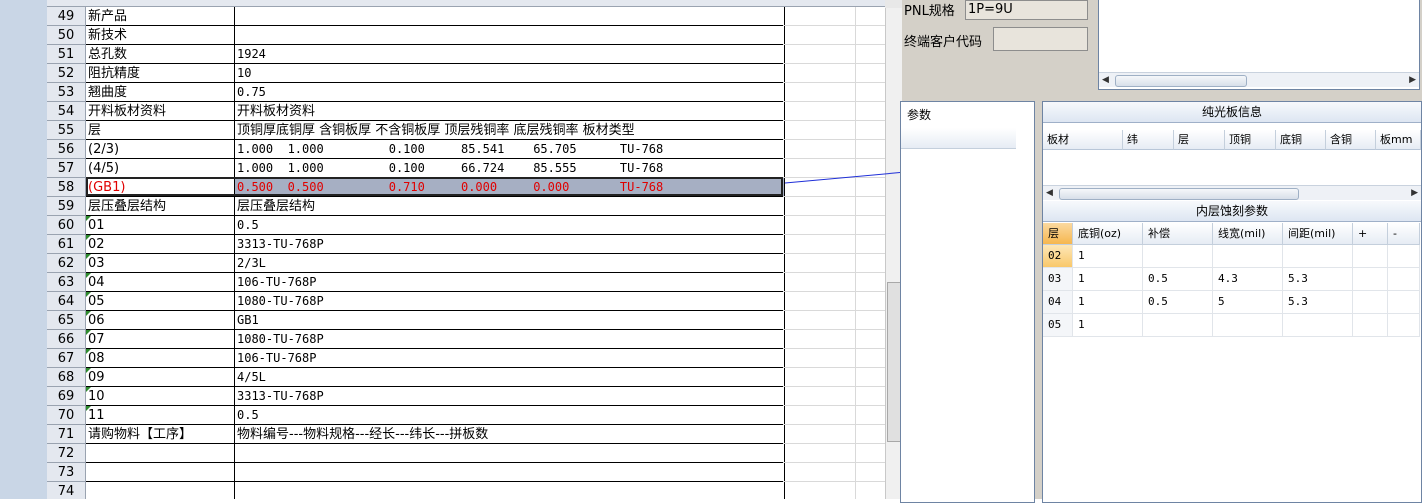  Describe the element at coordinates (1058, 325) in the screenshot. I see `inner-etch-cell-layer: 05` at that location.